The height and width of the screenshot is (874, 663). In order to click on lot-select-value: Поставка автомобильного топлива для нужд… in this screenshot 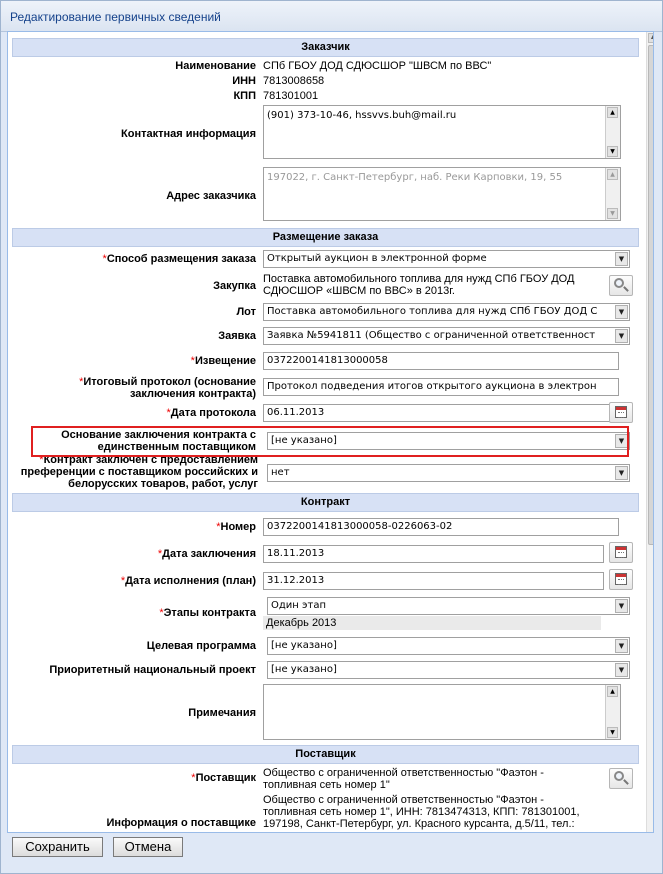, I will do `click(432, 311)`.